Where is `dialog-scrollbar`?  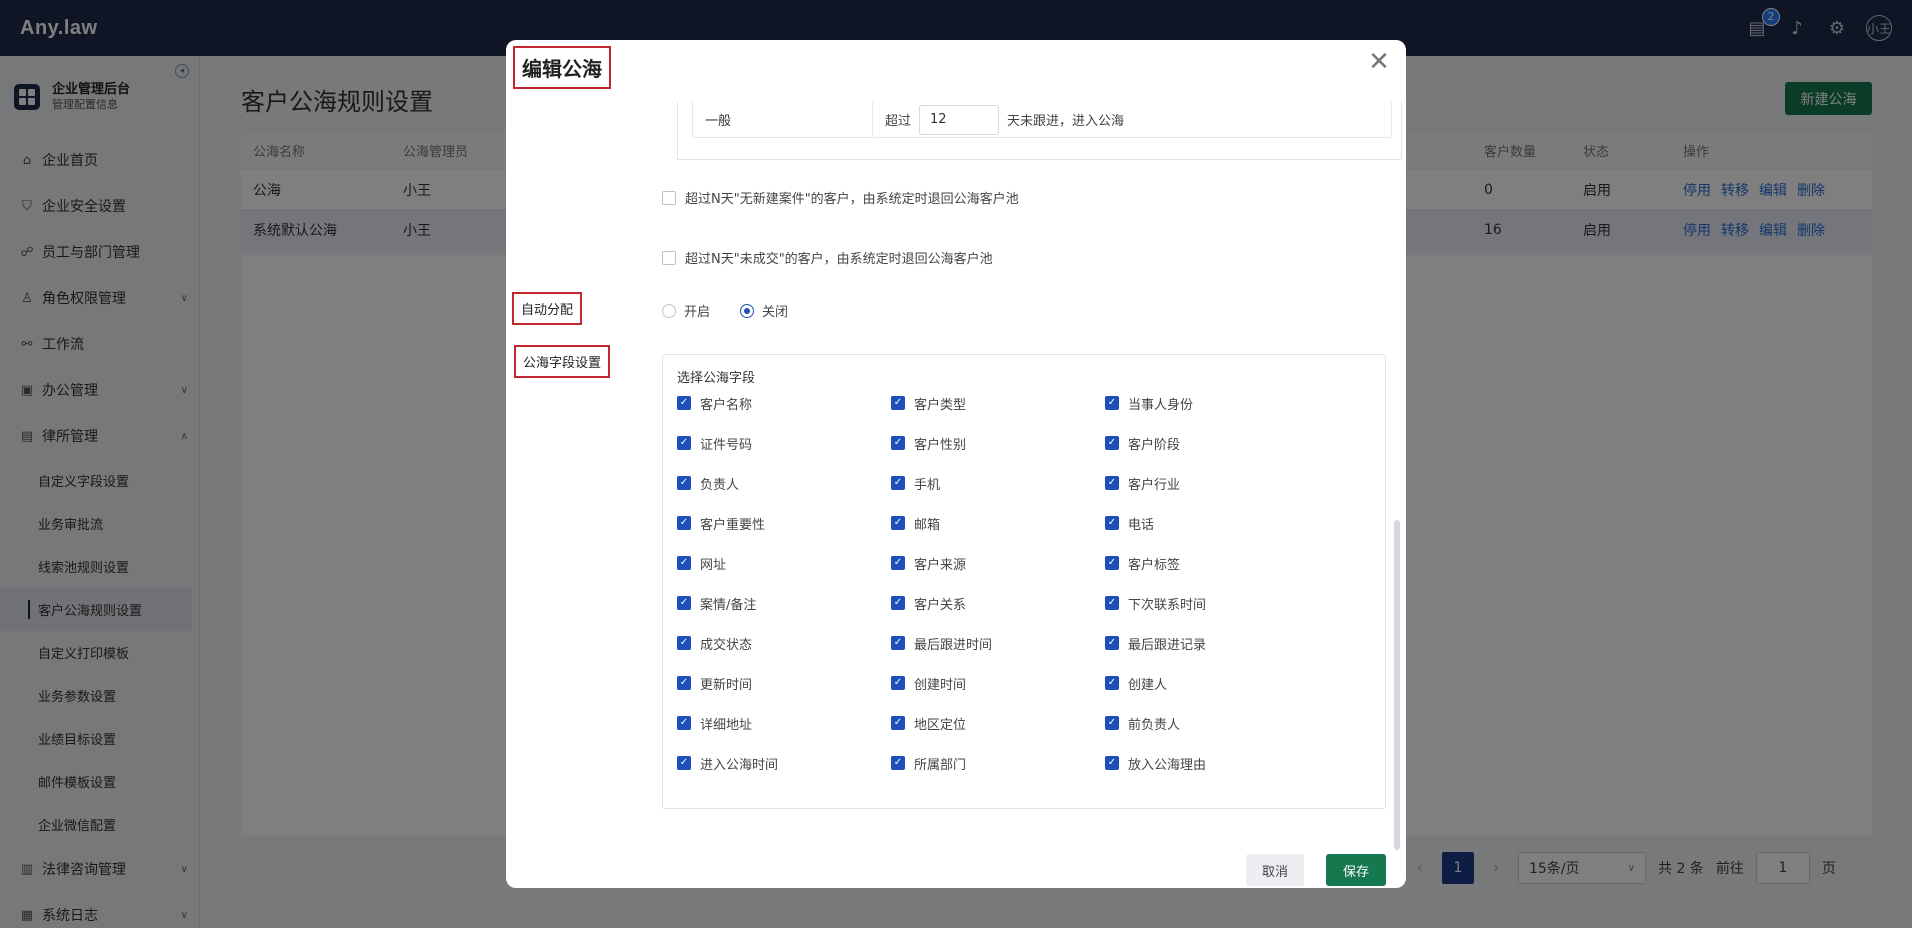
dialog-scrollbar is located at coordinates (1397, 685).